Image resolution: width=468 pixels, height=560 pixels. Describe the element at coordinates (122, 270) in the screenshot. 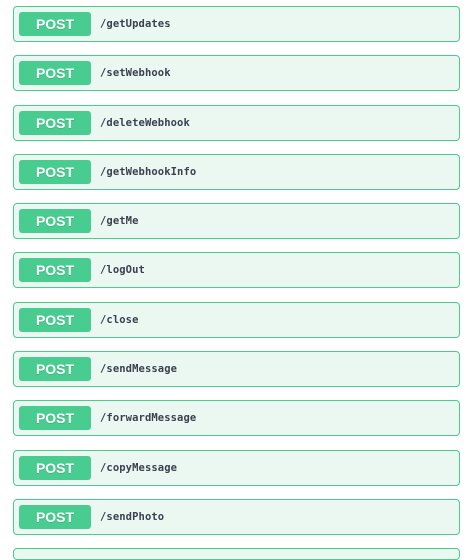

I see `operation-path: /logOut` at that location.